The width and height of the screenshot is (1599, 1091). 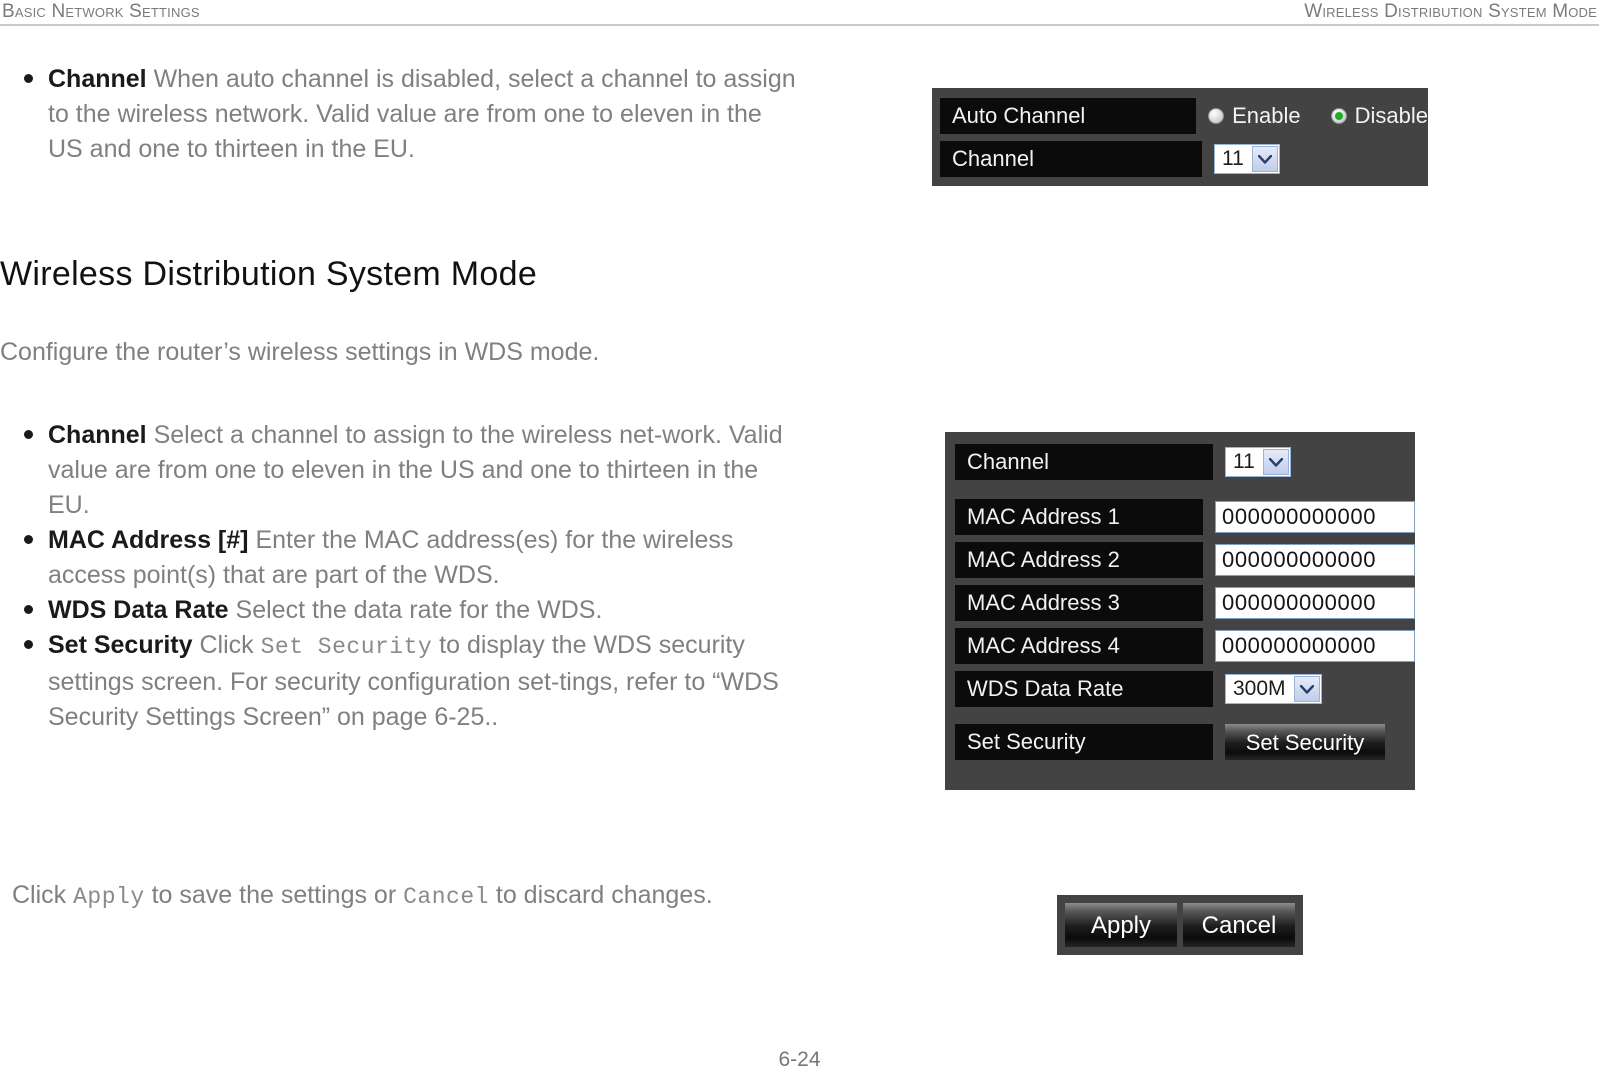 I want to click on wds-data-rate-row: WDS Data Rate 300M, so click(x=1185, y=689).